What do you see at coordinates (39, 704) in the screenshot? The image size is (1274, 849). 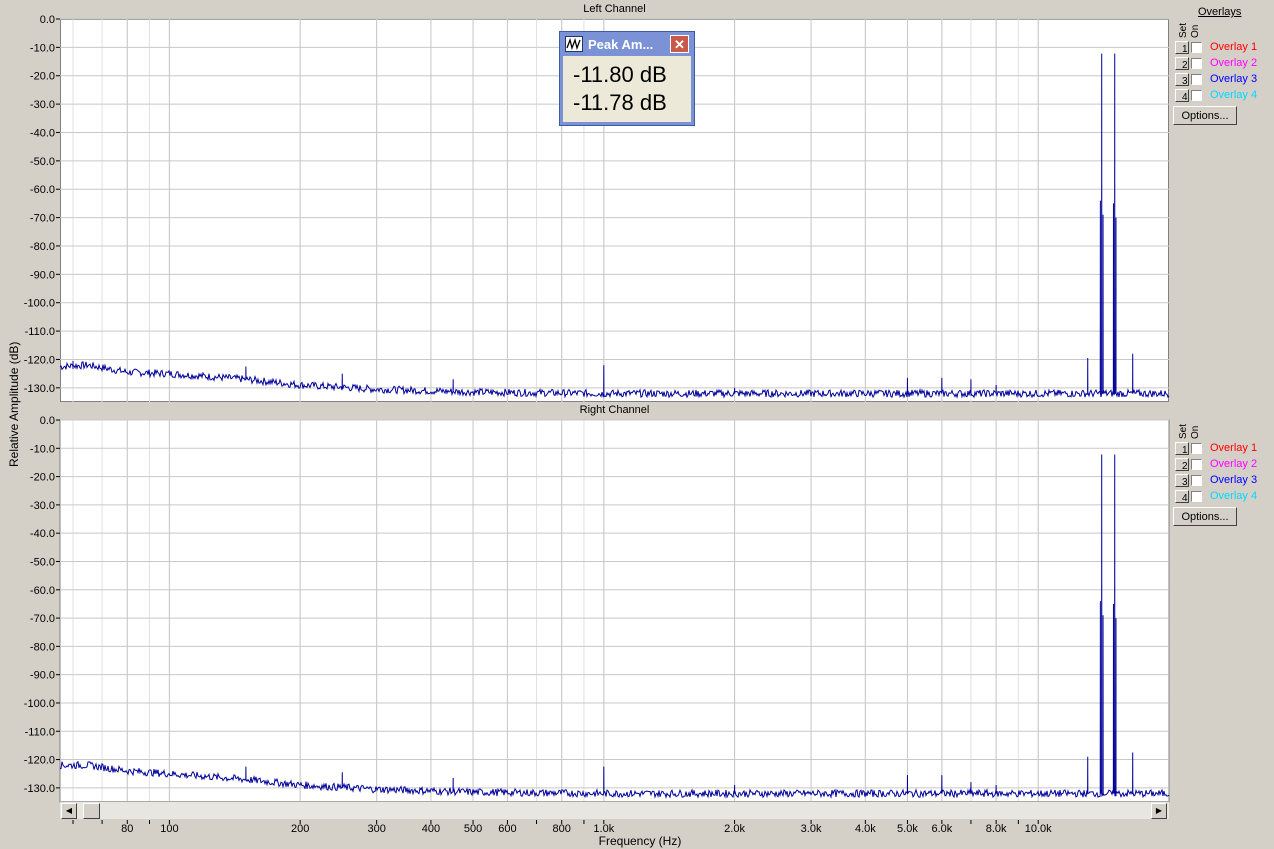 I see `y-tick-label: -100.0` at bounding box center [39, 704].